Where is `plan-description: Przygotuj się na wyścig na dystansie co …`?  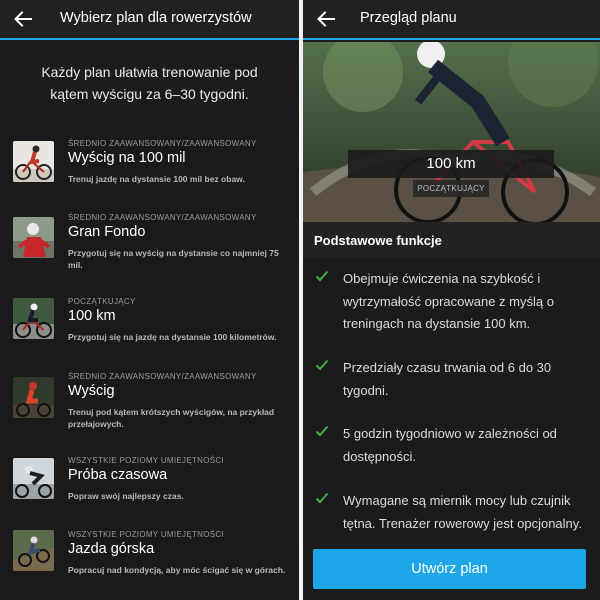 plan-description: Przygotuj się na wyścig na dystansie co … is located at coordinates (173, 259).